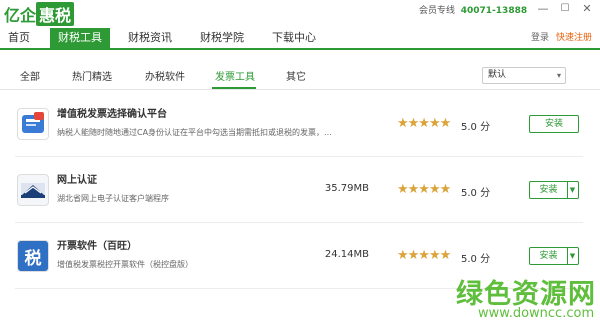 This screenshot has width=600, height=328. Describe the element at coordinates (346, 188) in the screenshot. I see `app-size: 35.79MB` at that location.